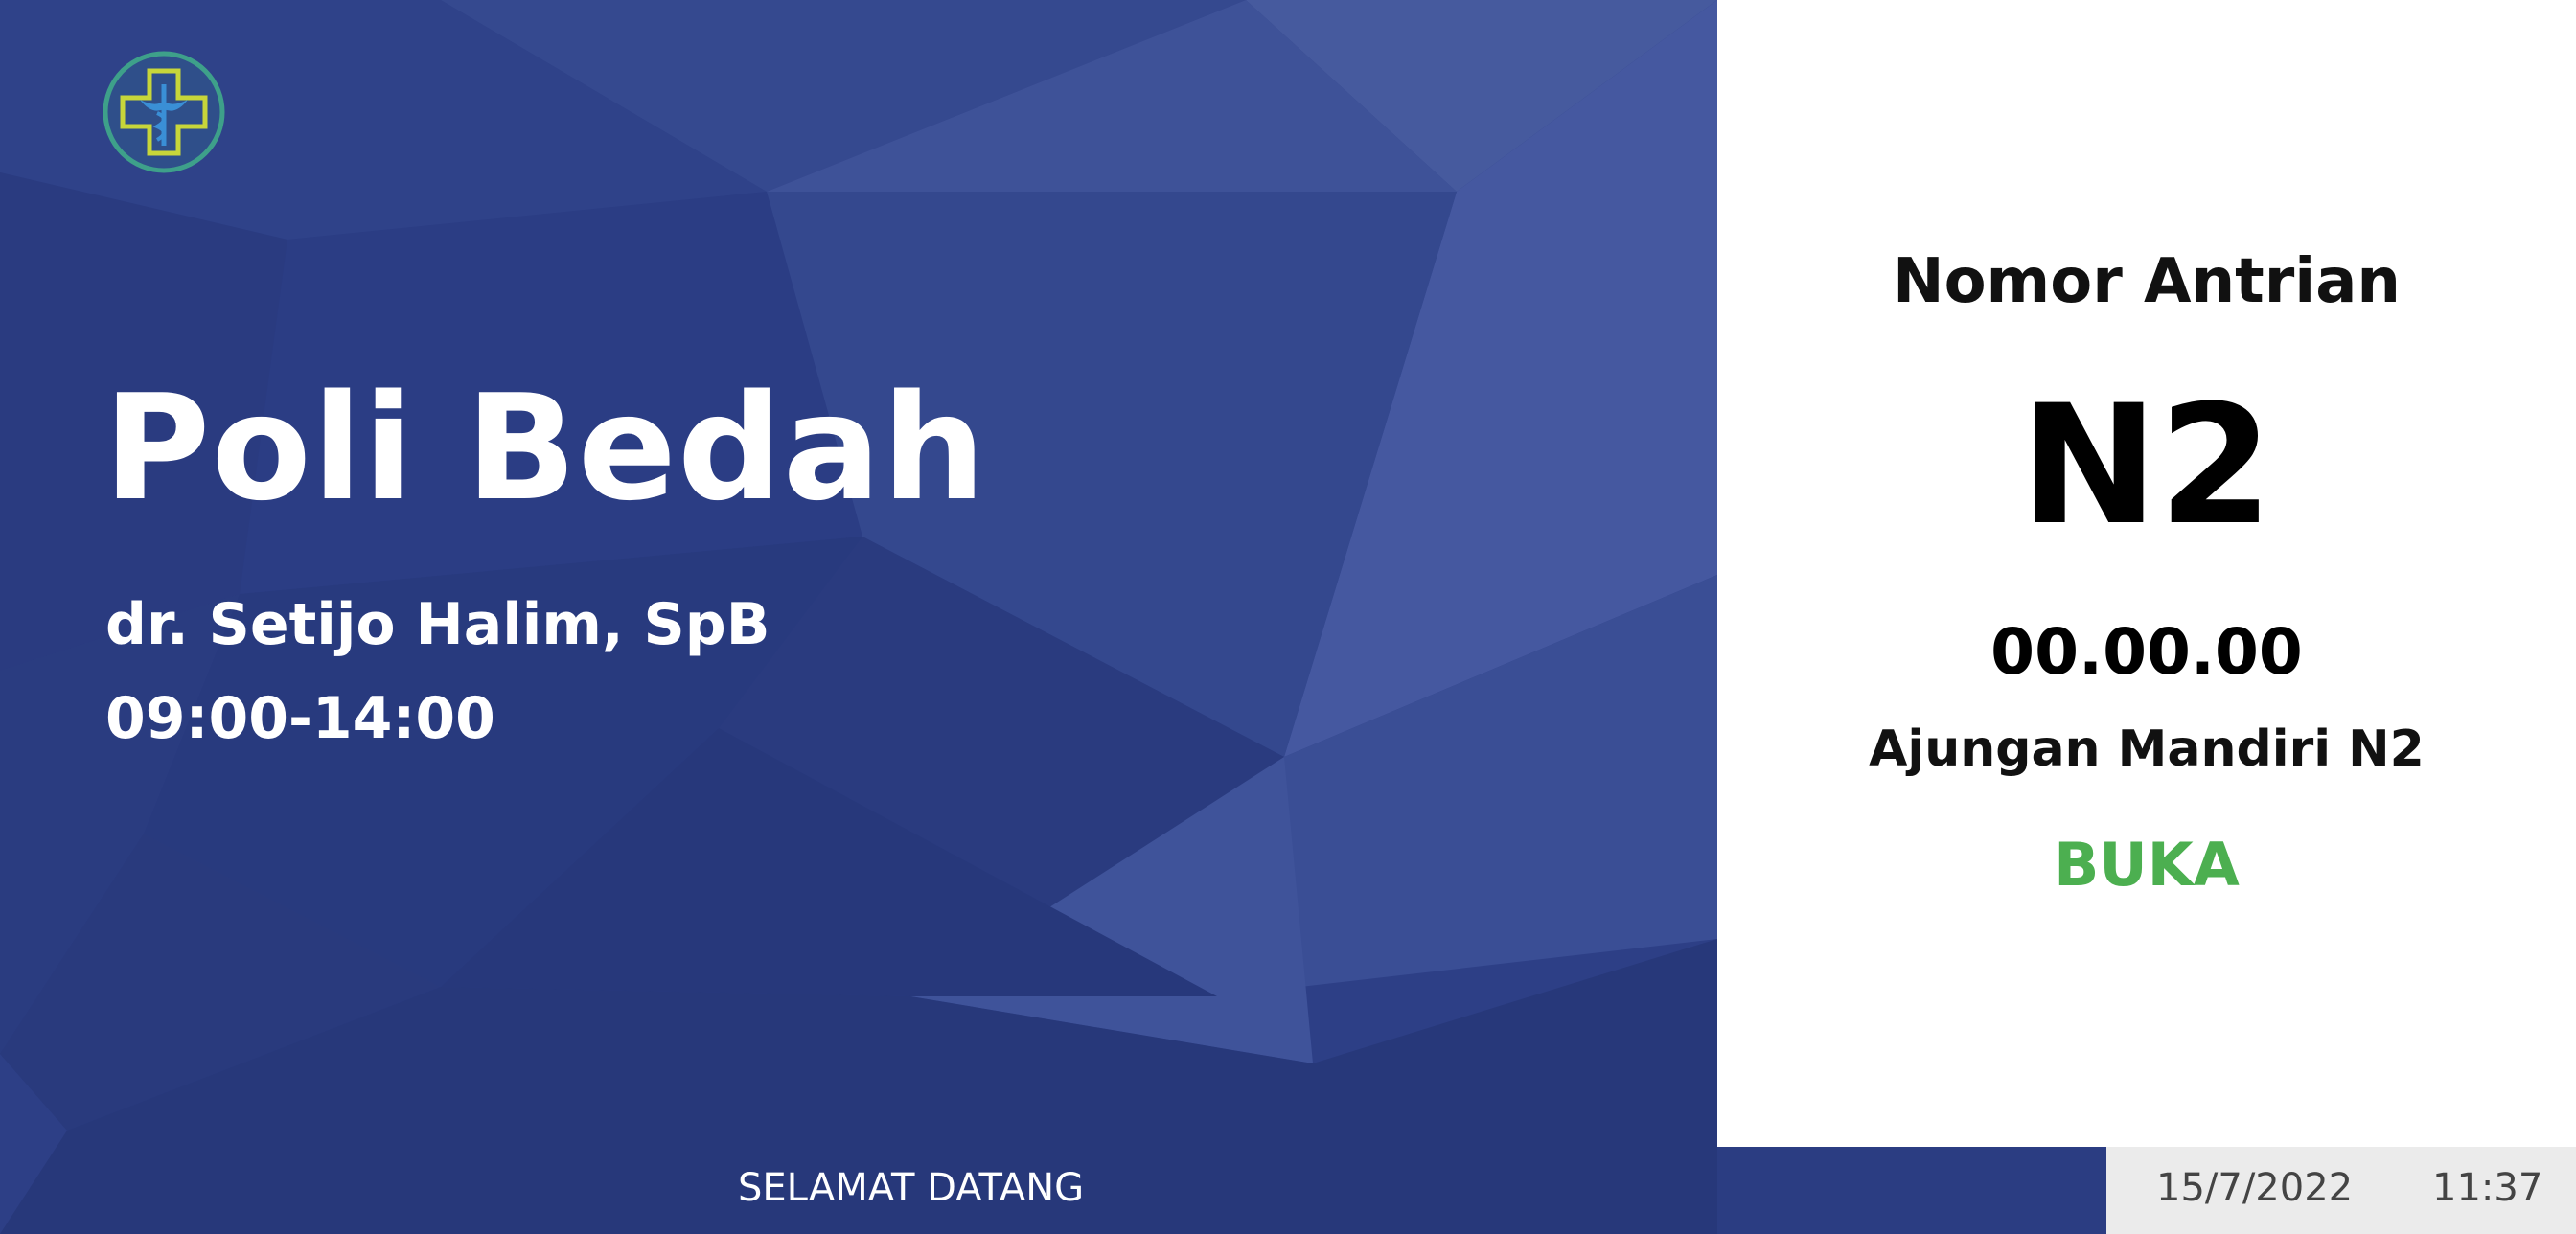  What do you see at coordinates (911, 1188) in the screenshot?
I see `welcome-marquee: SELAMAT DATANG` at bounding box center [911, 1188].